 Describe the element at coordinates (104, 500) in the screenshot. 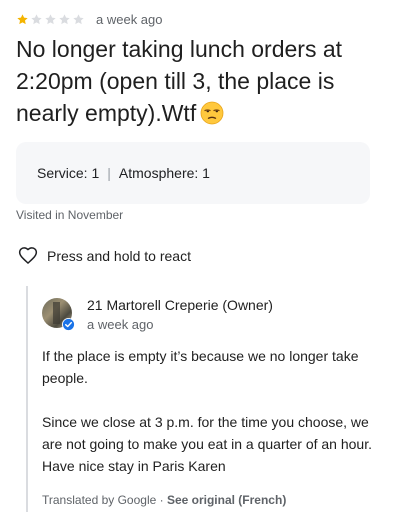

I see `translated-by-label: Translated by Google ·` at that location.